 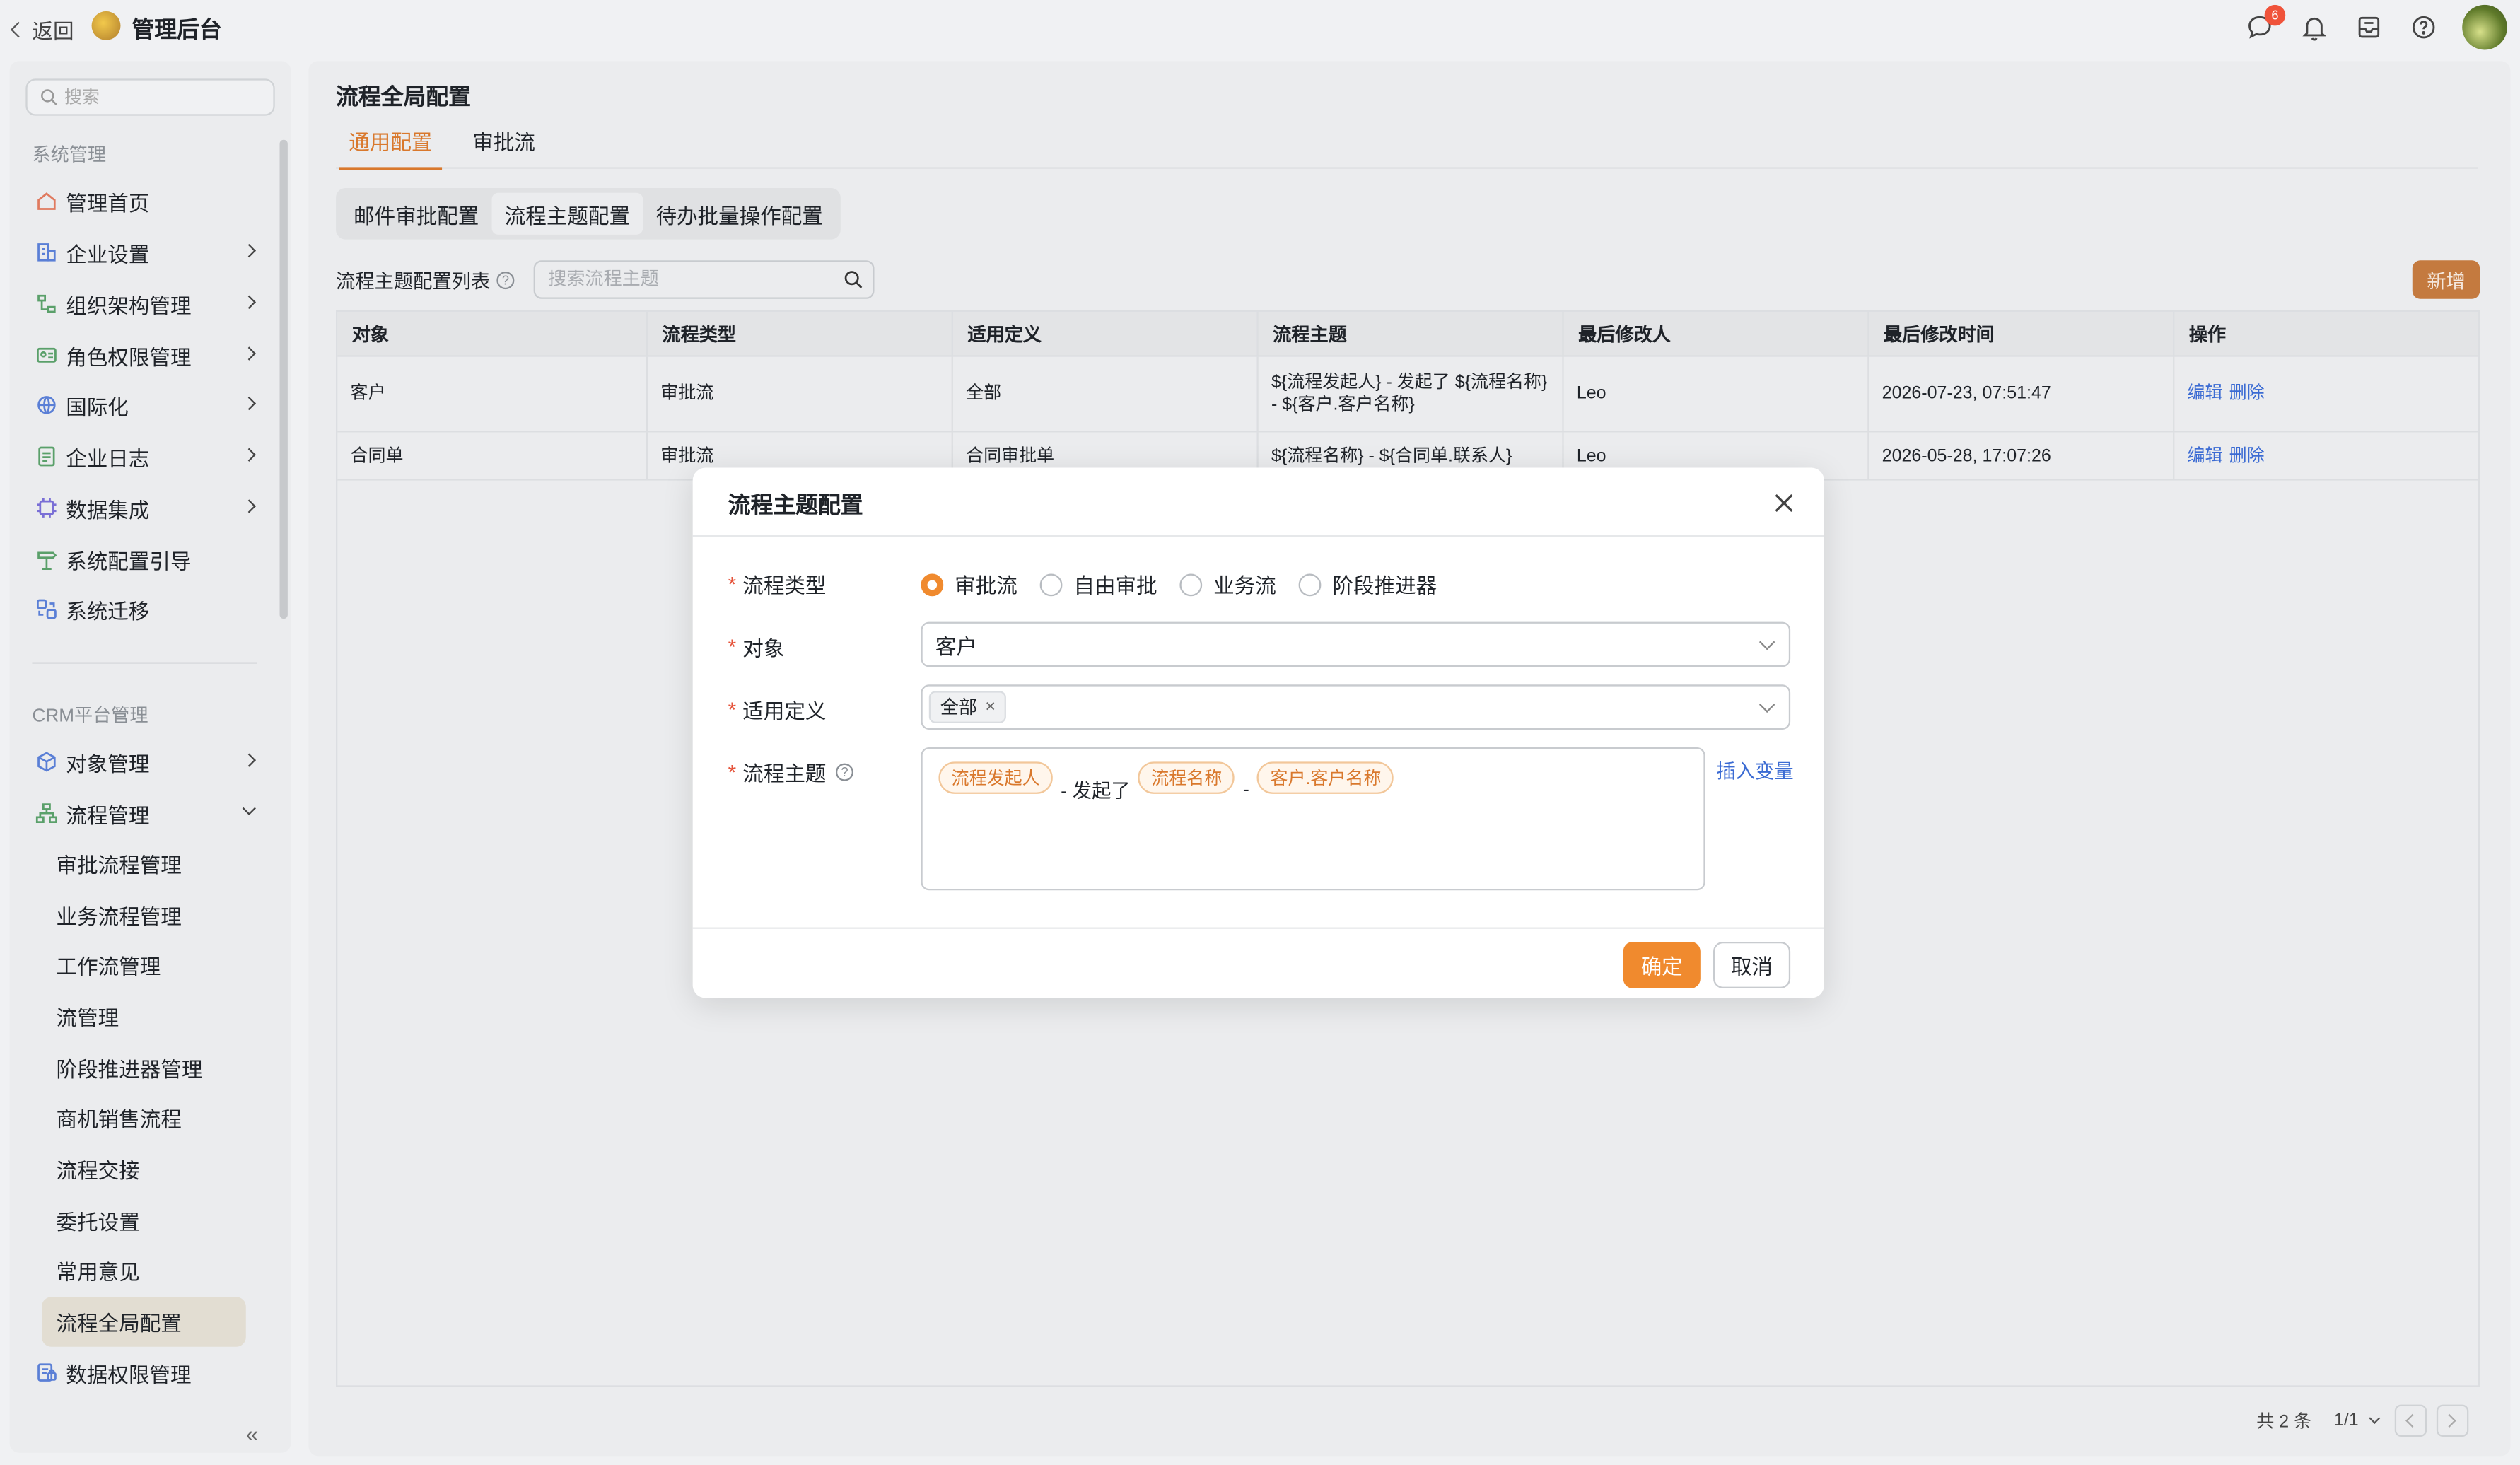 What do you see at coordinates (1662, 965) in the screenshot?
I see `confirm-button: 确定` at bounding box center [1662, 965].